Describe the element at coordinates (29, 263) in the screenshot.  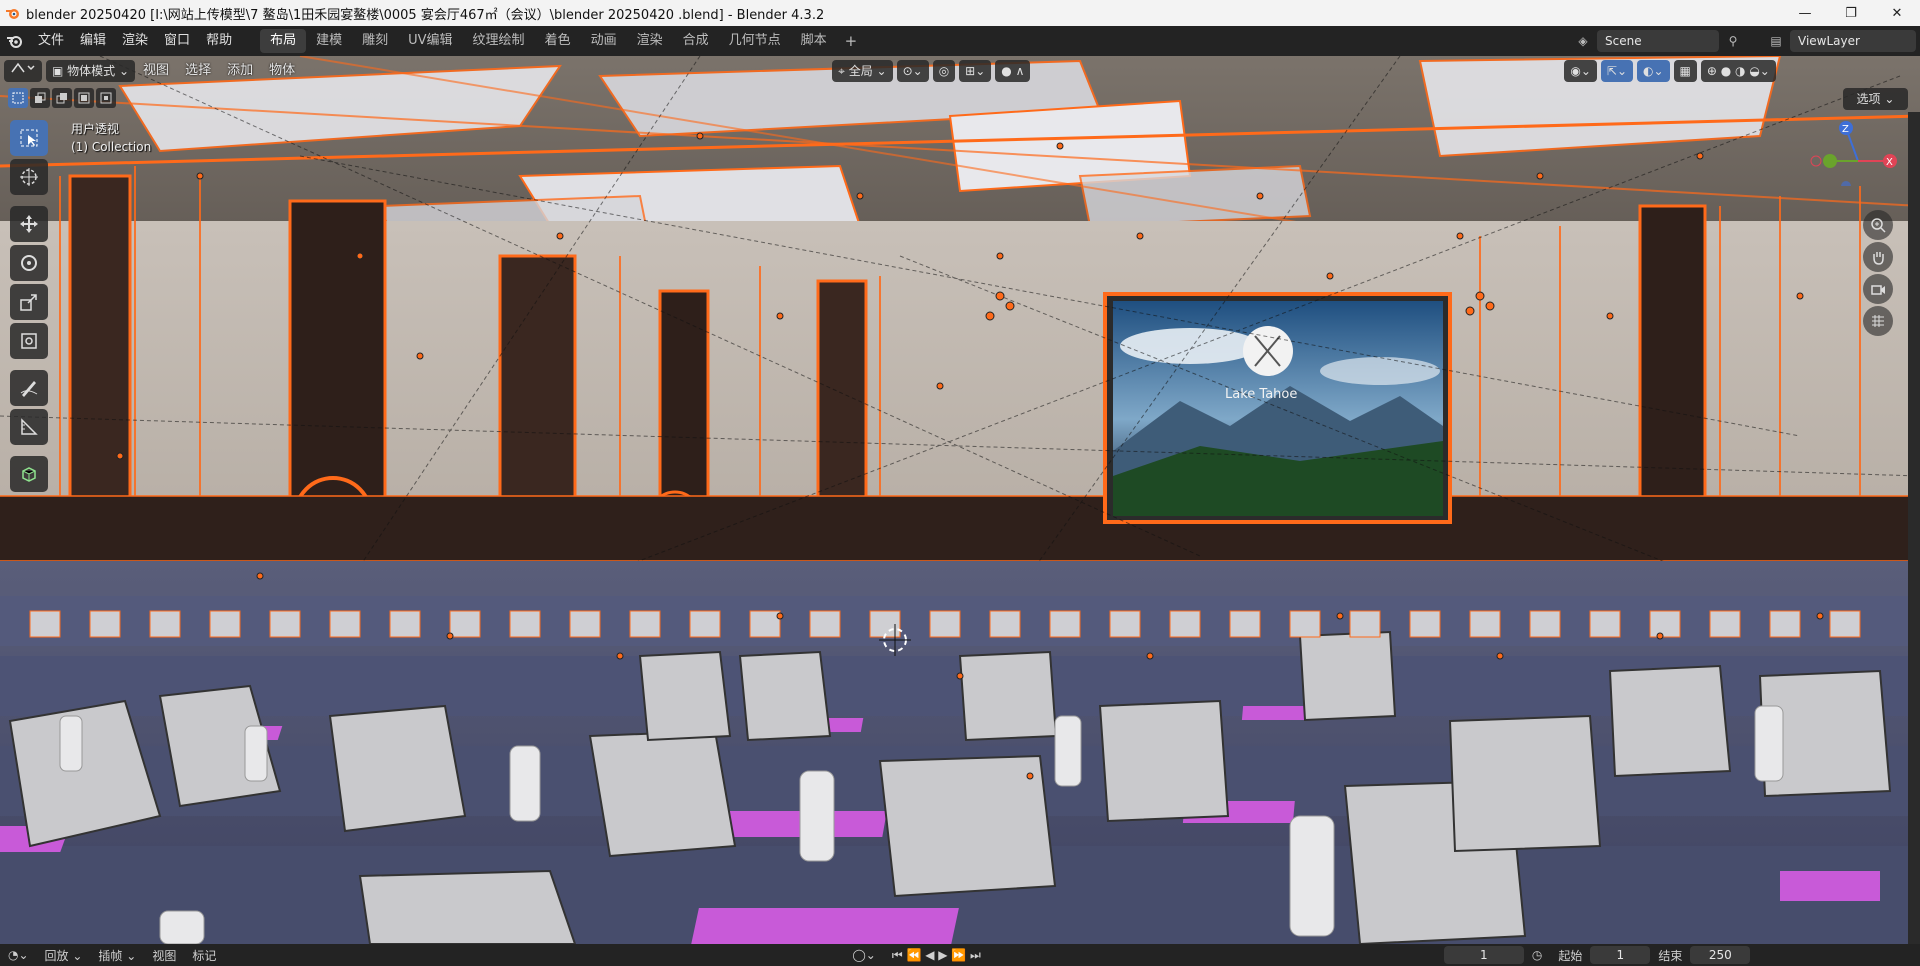
I see `rotate-tool` at that location.